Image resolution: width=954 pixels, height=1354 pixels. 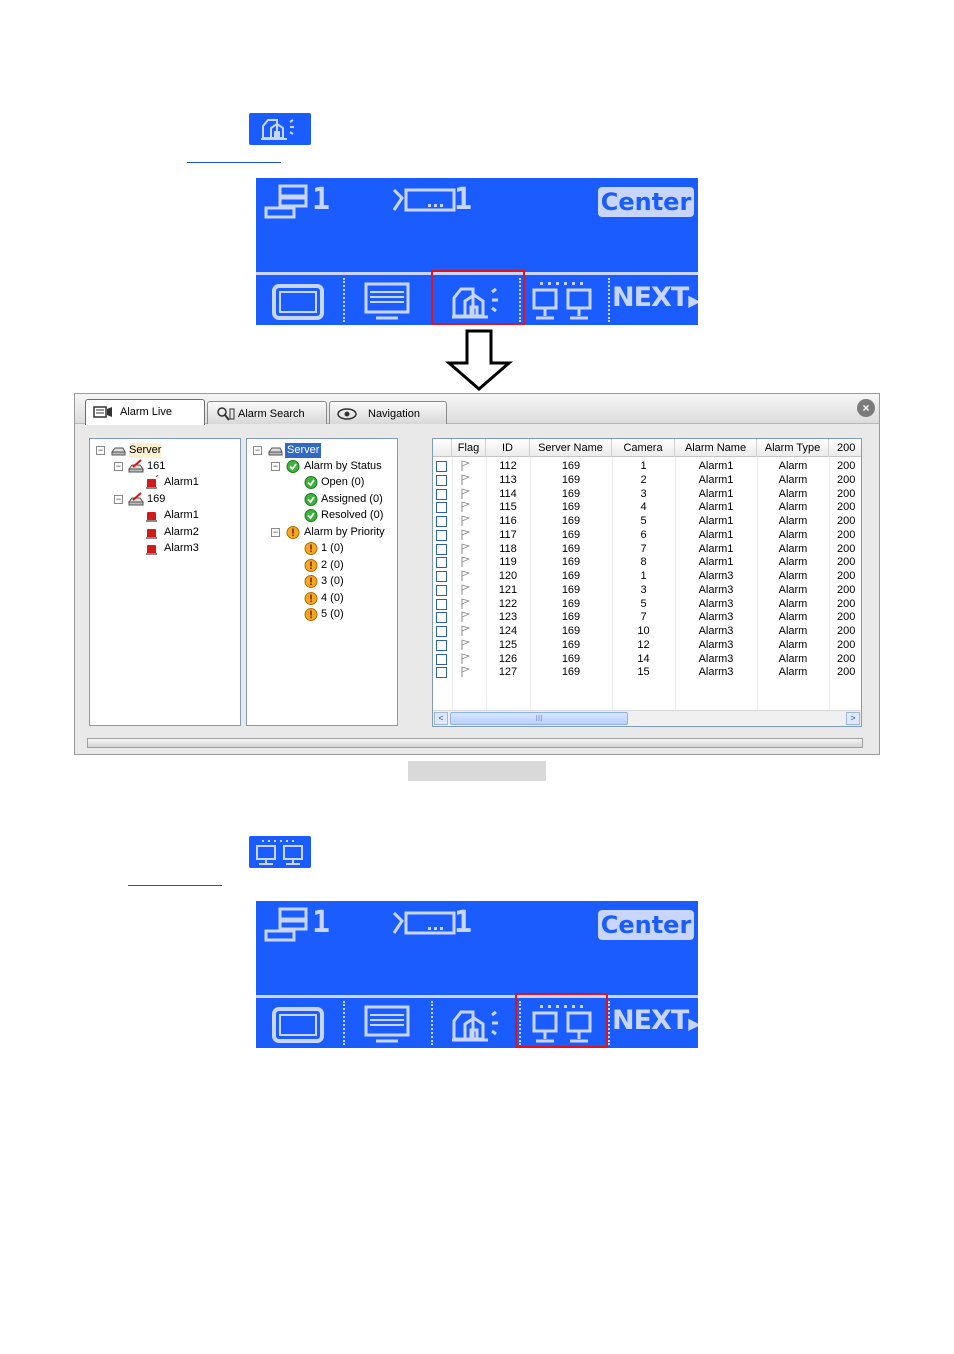 I want to click on table-row: 113 169 2 Alarm1 Alarm 200, so click(x=647, y=480).